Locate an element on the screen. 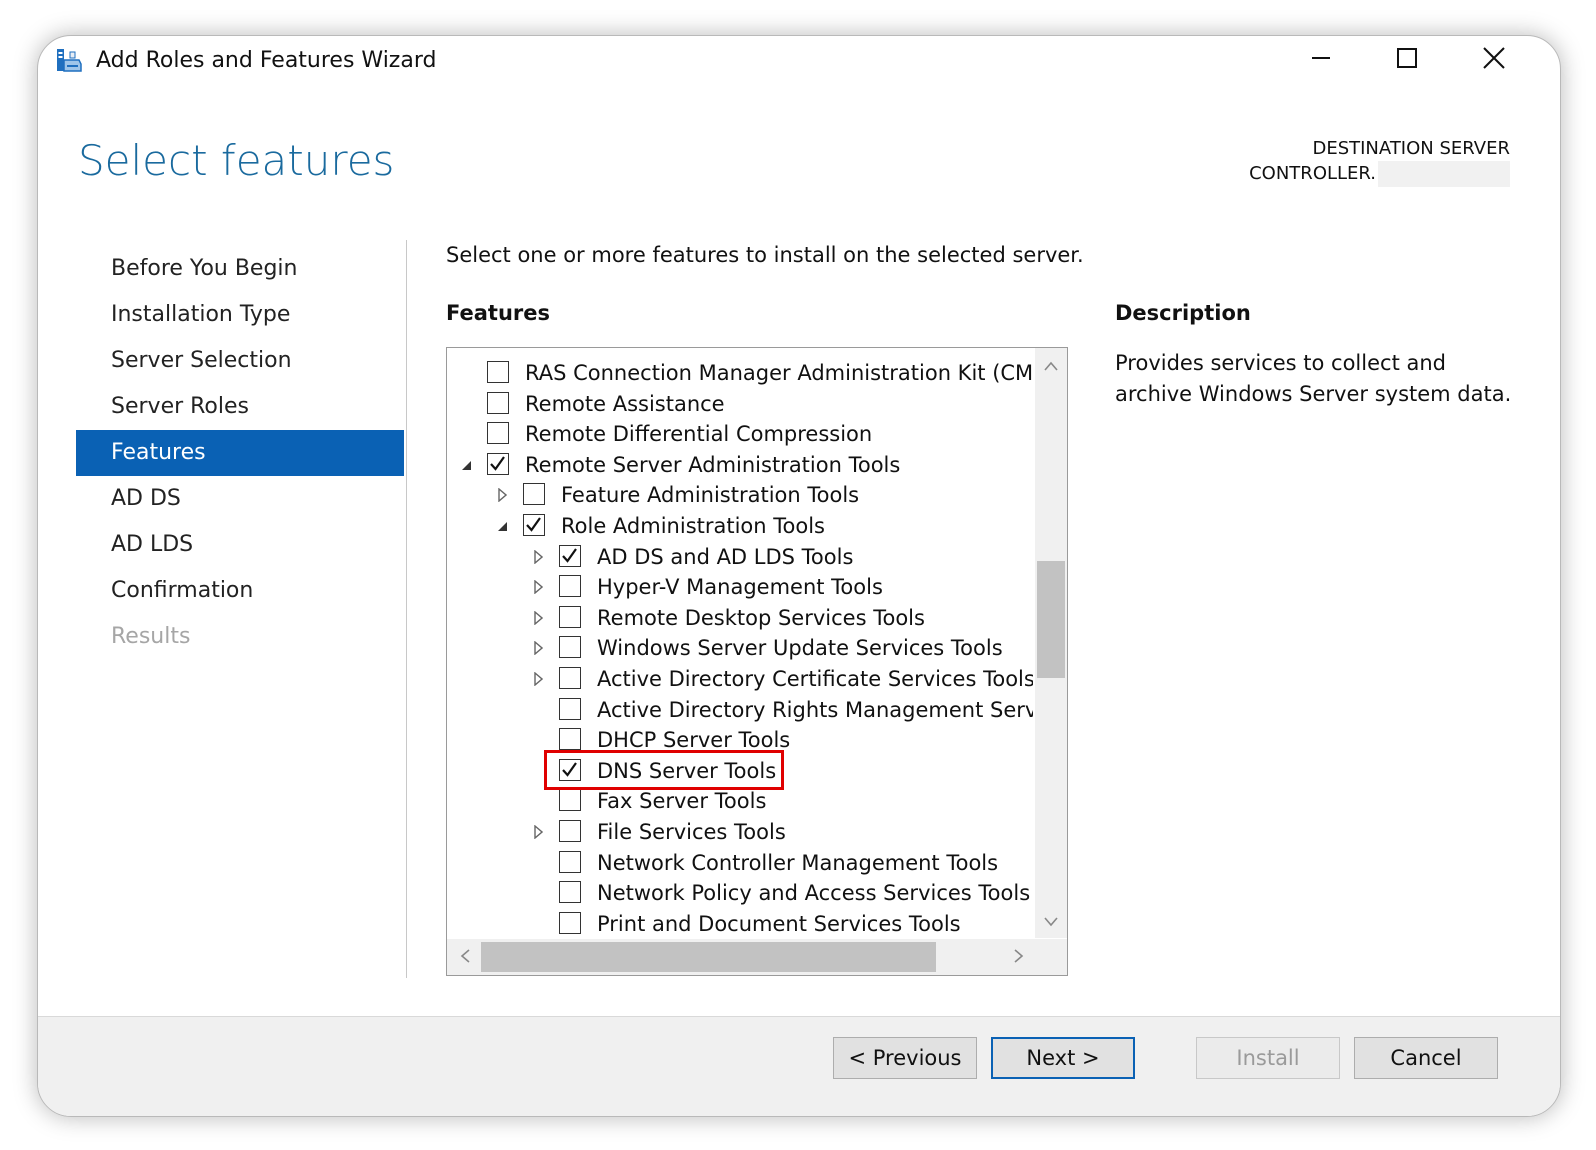 Image resolution: width=1596 pixels, height=1150 pixels. feature-label: AD DS and AD LDS Tools is located at coordinates (725, 557).